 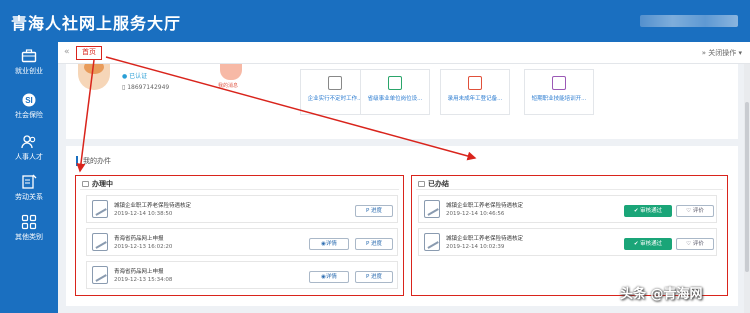 I want to click on watermark: 头条 @青海网, so click(x=661, y=294).